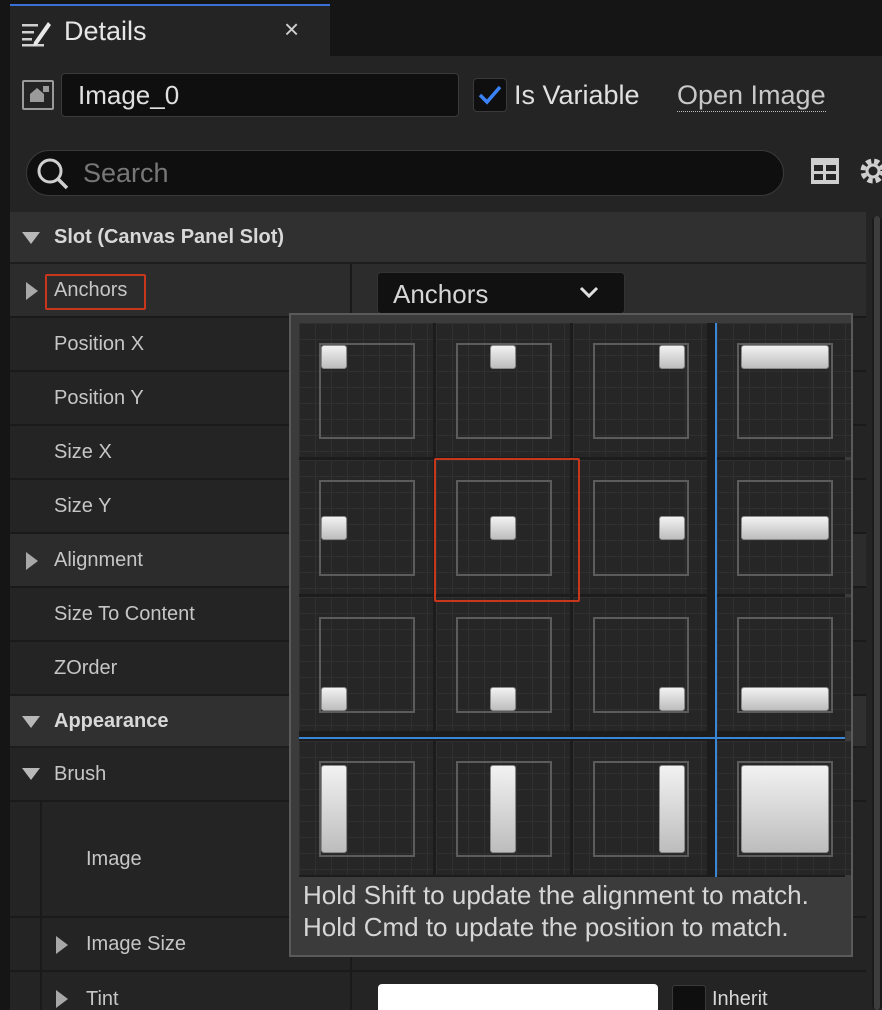 The image size is (882, 1010). What do you see at coordinates (518, 997) in the screenshot?
I see `tint-color-swatch` at bounding box center [518, 997].